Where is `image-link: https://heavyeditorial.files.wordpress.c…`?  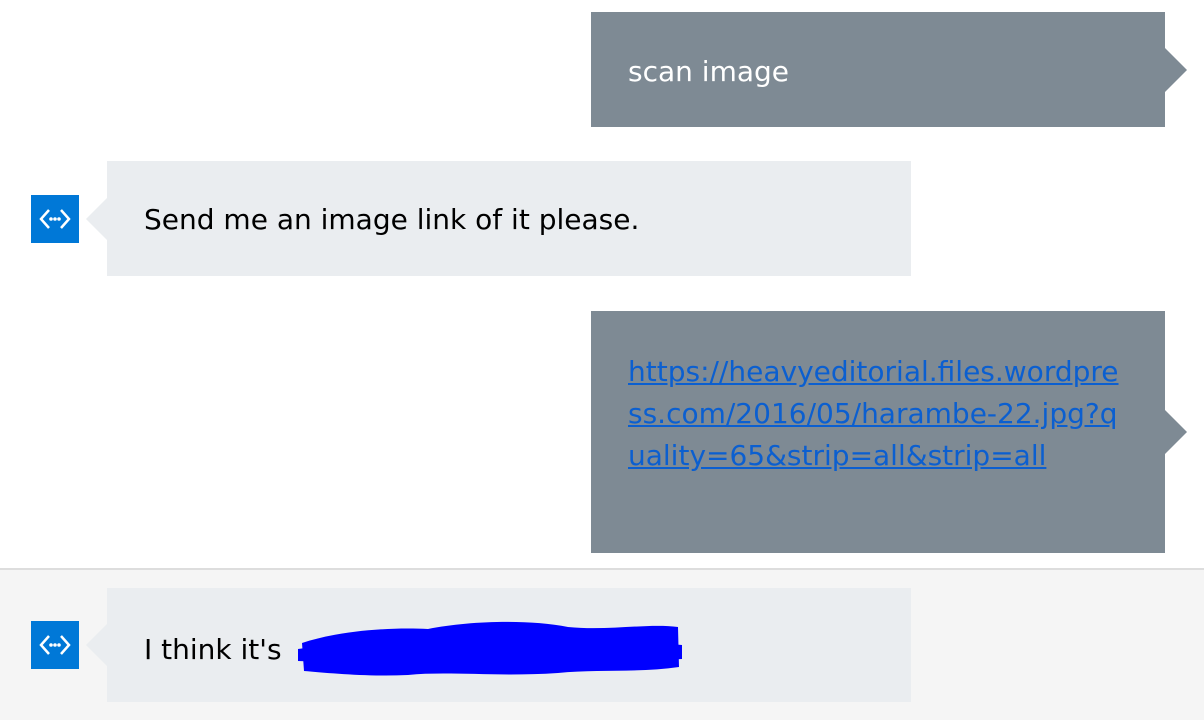
image-link: https://heavyeditorial.files.wordpress.c… is located at coordinates (878, 414).